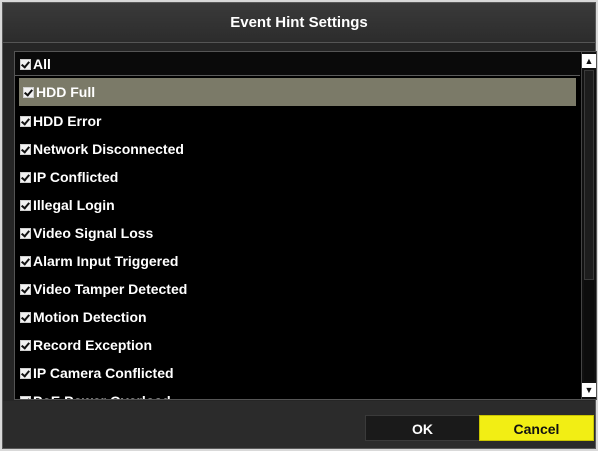 Image resolution: width=598 pixels, height=451 pixels. Describe the element at coordinates (297, 92) in the screenshot. I see `list-item-hdd-full: HDD Full` at that location.